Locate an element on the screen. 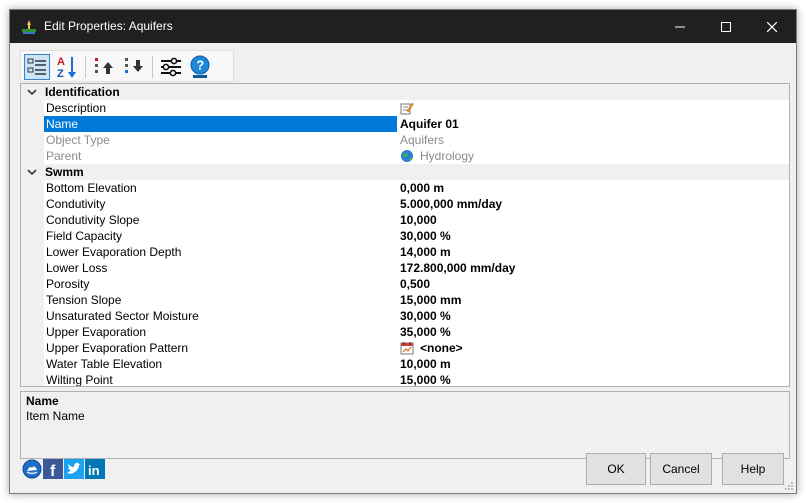 This screenshot has width=806, height=503. property-value: 15,000 mm is located at coordinates (593, 300).